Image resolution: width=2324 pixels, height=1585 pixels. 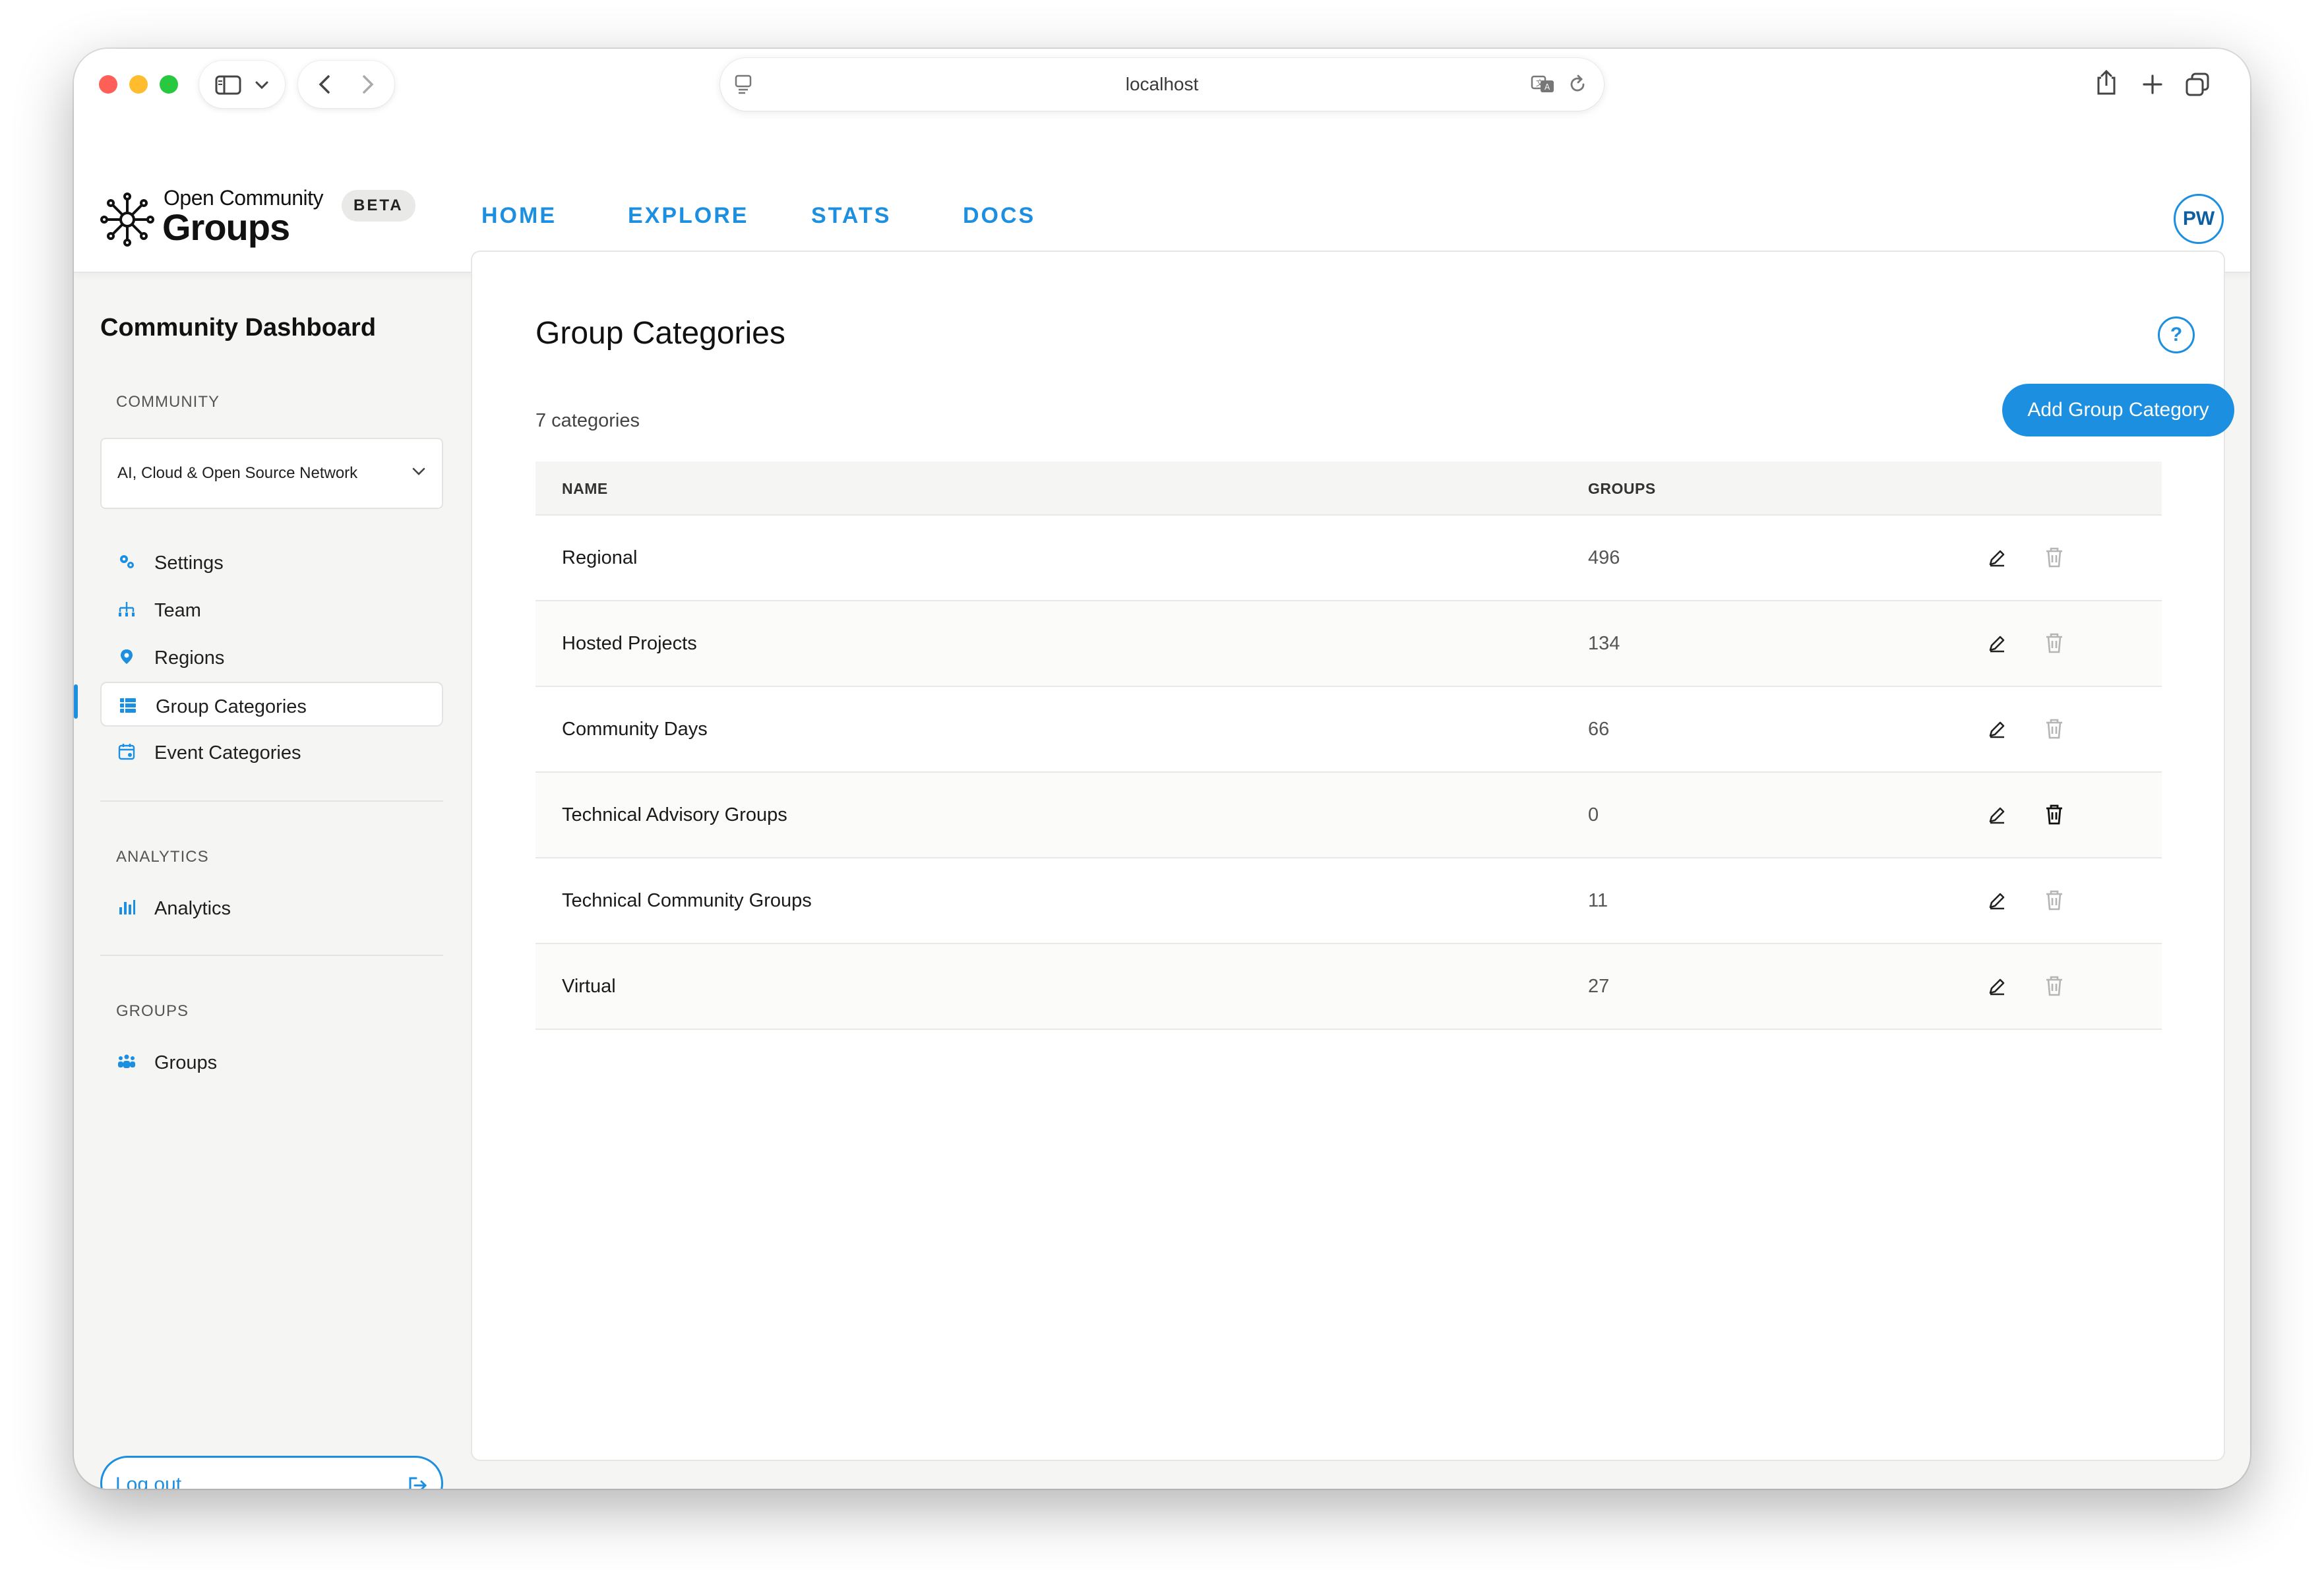 I want to click on org-chart-icon, so click(x=127, y=609).